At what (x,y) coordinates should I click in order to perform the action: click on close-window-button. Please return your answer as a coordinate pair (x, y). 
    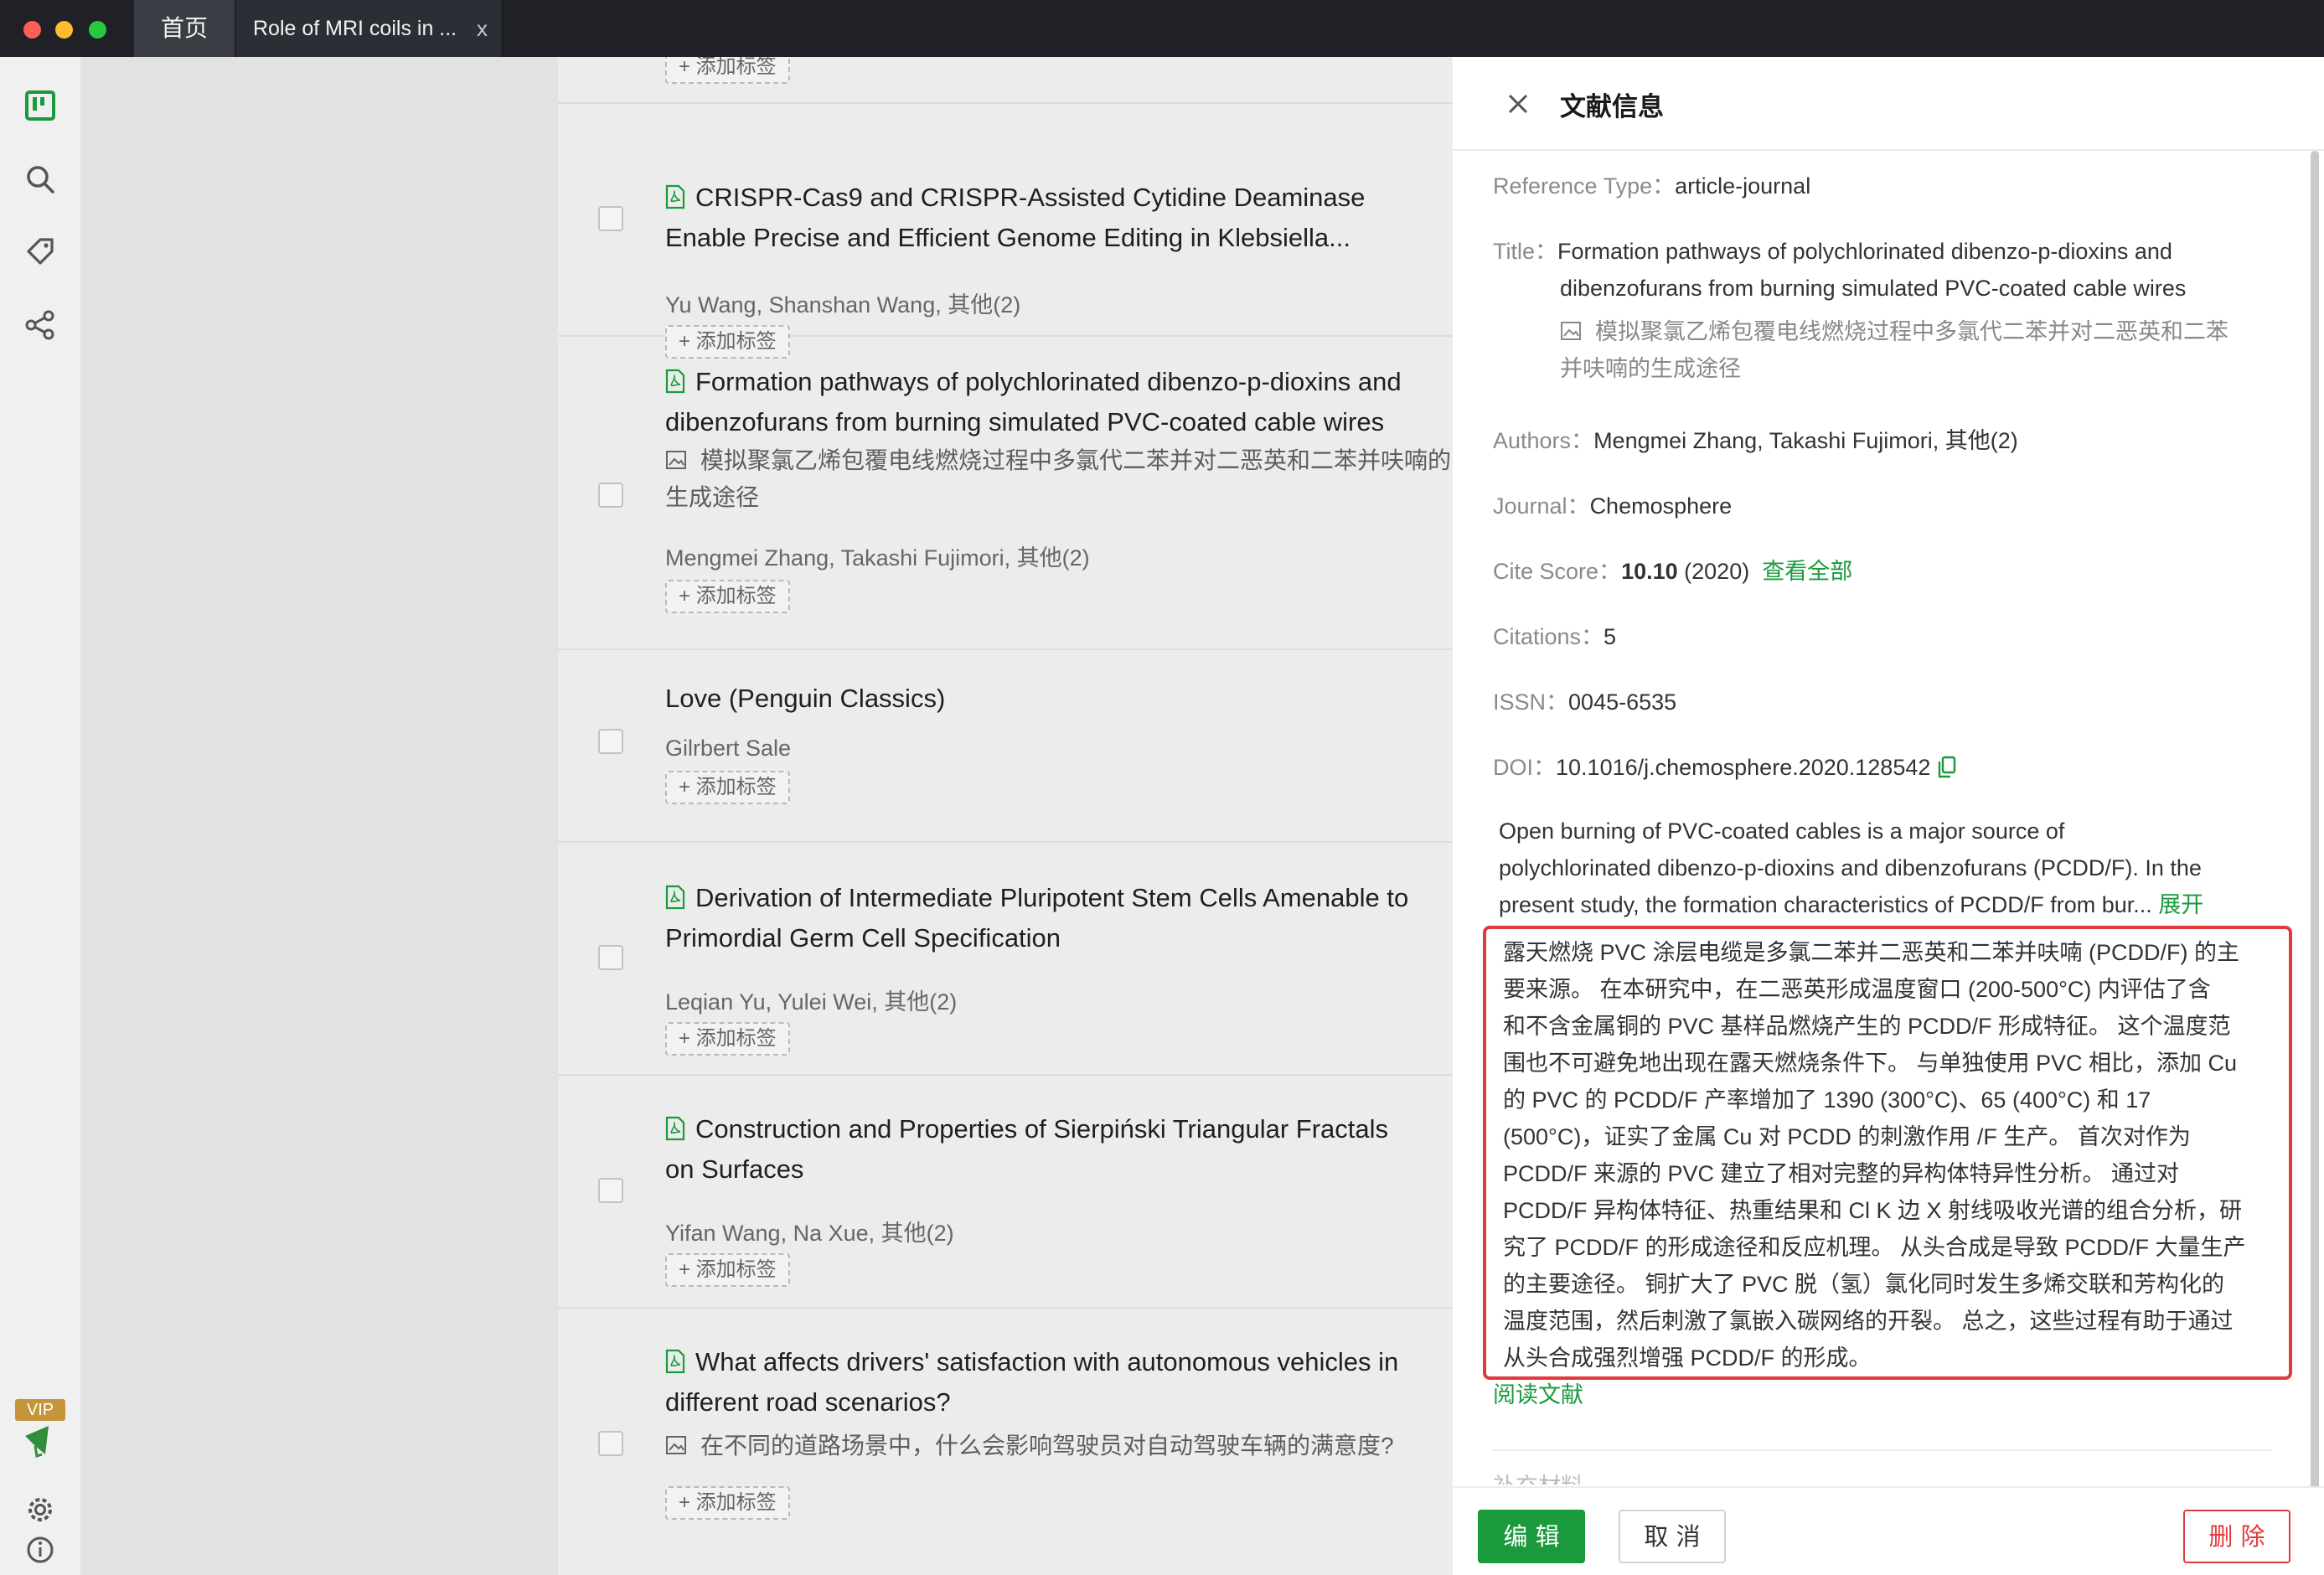
    Looking at the image, I should click on (32, 30).